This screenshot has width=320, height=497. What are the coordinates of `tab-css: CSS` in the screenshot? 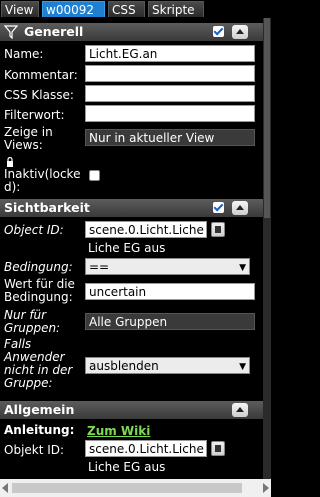 It's located at (126, 9).